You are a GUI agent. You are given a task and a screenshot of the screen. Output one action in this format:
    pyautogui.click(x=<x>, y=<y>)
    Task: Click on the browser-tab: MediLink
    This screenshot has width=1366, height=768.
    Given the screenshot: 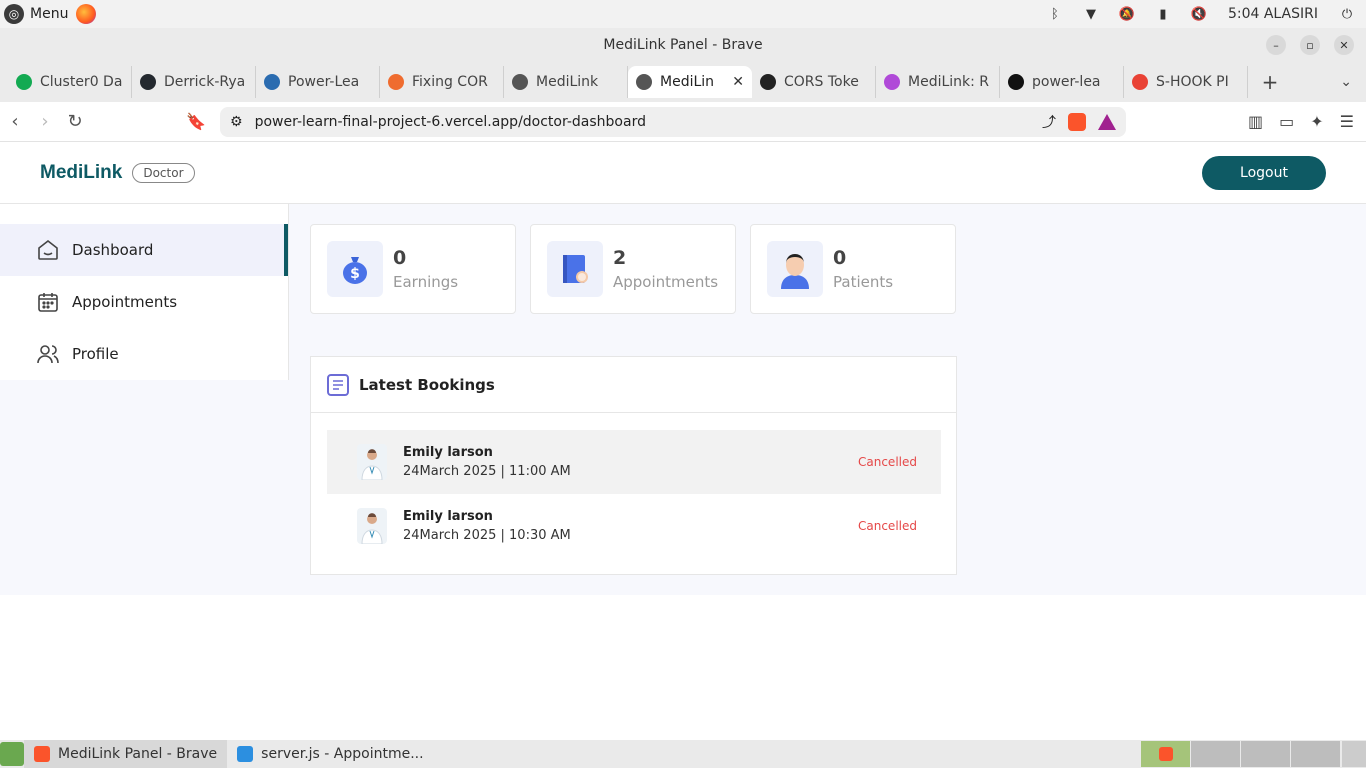 What is the action you would take?
    pyautogui.click(x=566, y=82)
    